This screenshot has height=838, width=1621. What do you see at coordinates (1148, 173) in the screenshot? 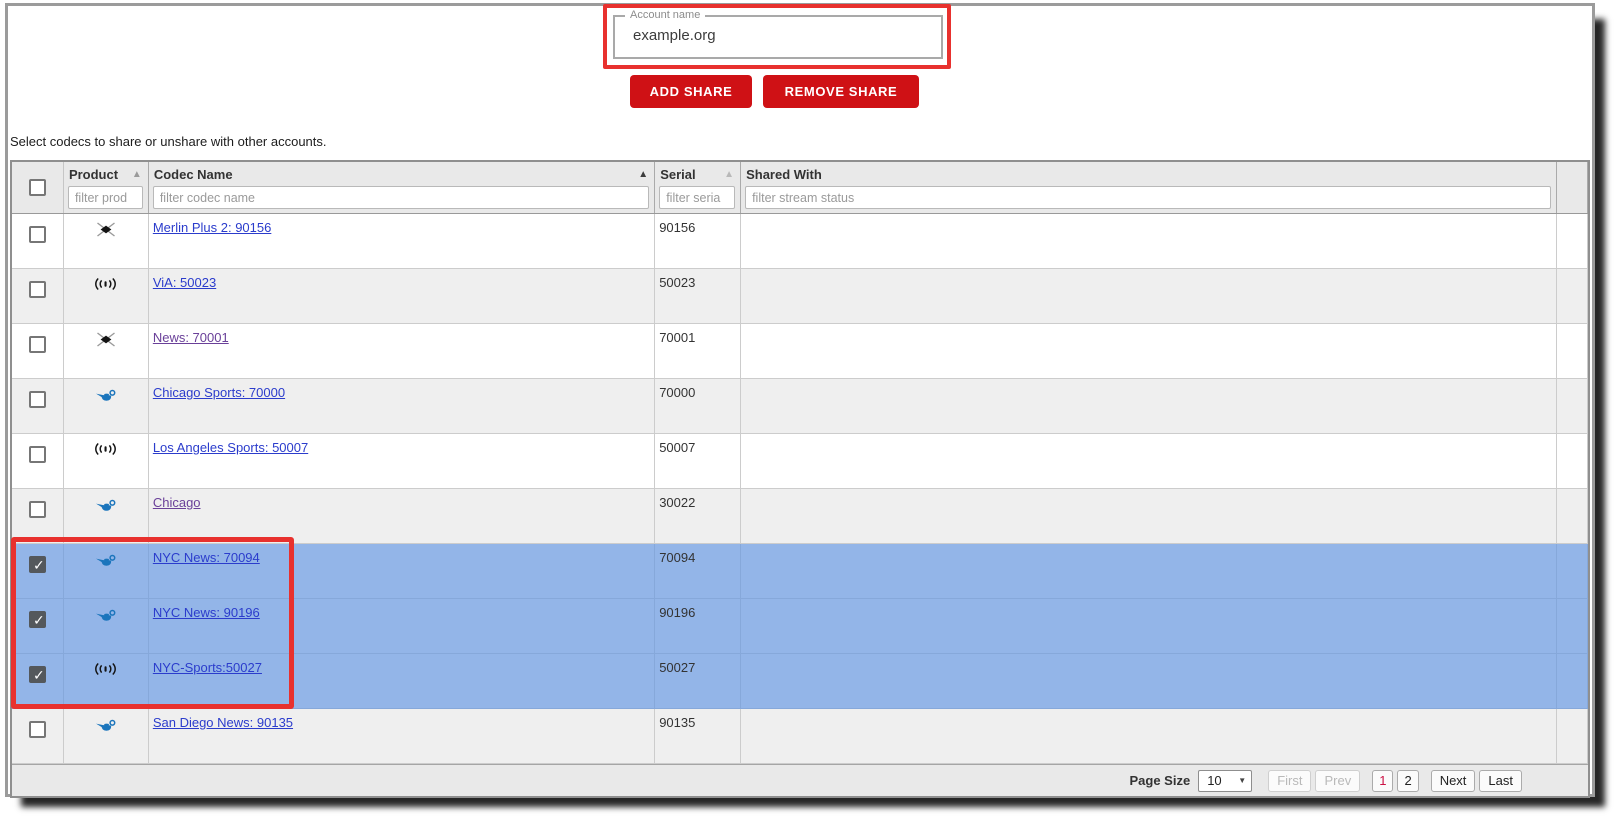
I see `shared-with-header-title: Shared With` at bounding box center [1148, 173].